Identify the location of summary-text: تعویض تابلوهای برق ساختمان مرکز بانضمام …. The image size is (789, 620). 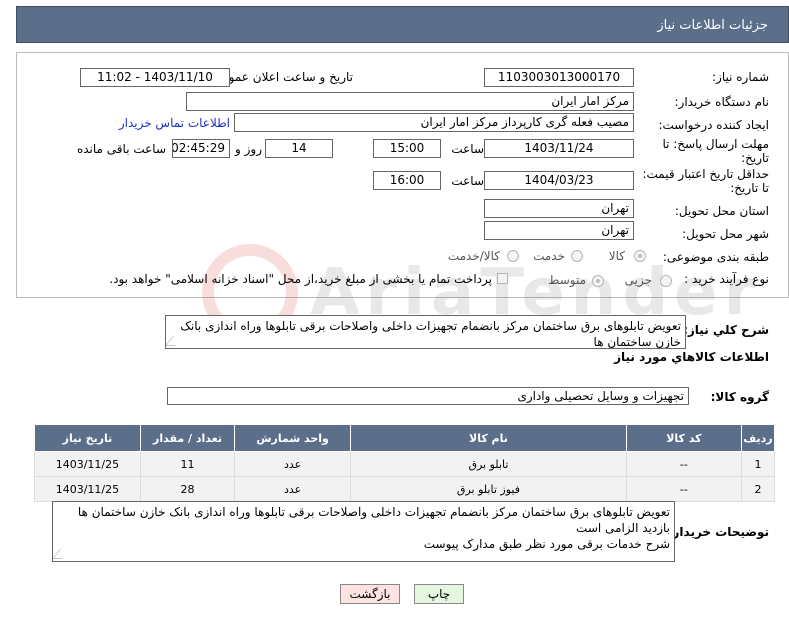
(430, 334).